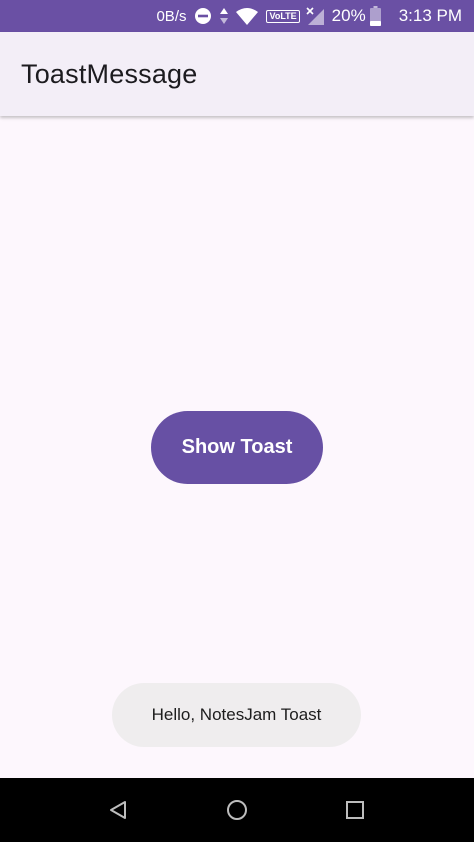 This screenshot has height=842, width=474. I want to click on home-icon, so click(237, 810).